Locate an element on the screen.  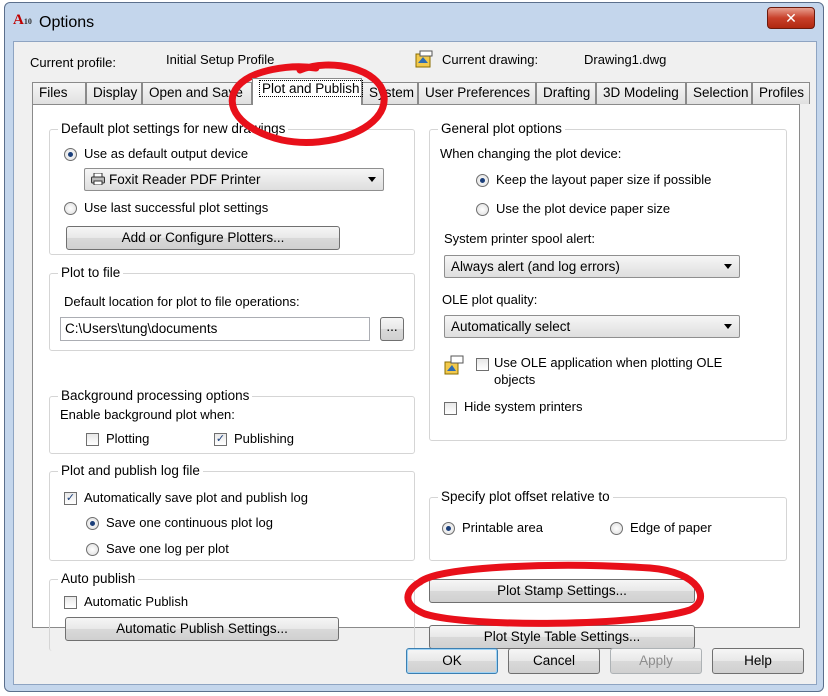
tab-files: Files is located at coordinates (59, 93).